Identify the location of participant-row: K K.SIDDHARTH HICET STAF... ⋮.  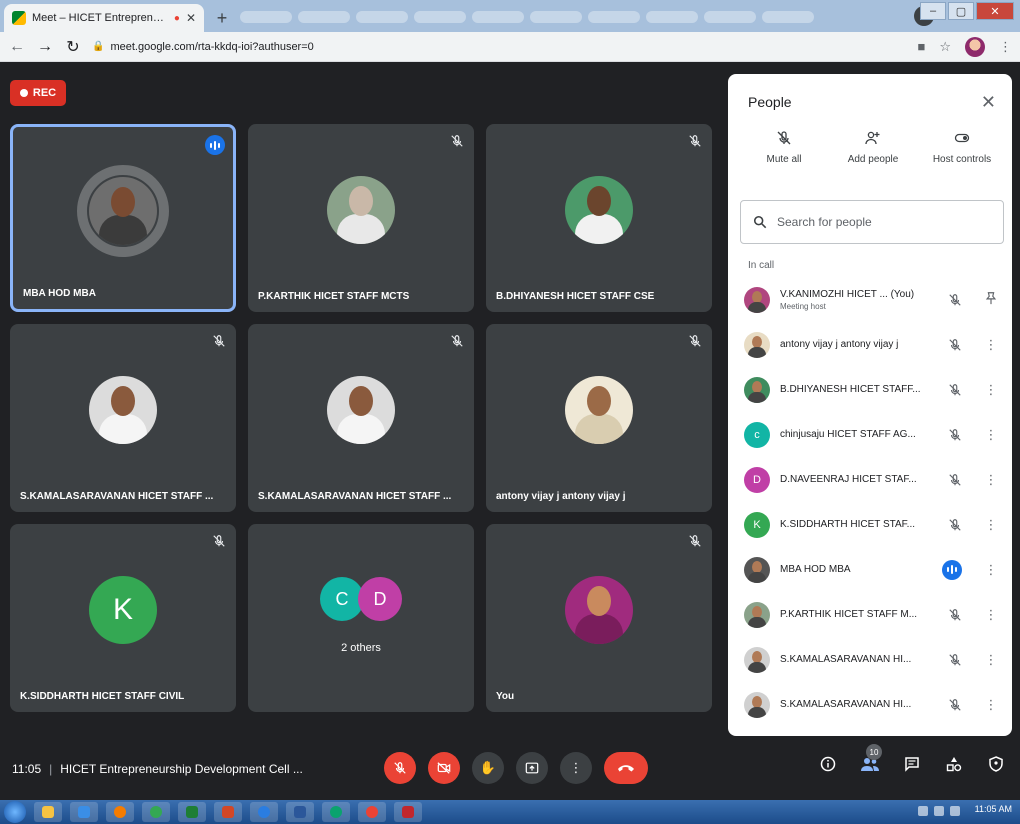
(870, 524).